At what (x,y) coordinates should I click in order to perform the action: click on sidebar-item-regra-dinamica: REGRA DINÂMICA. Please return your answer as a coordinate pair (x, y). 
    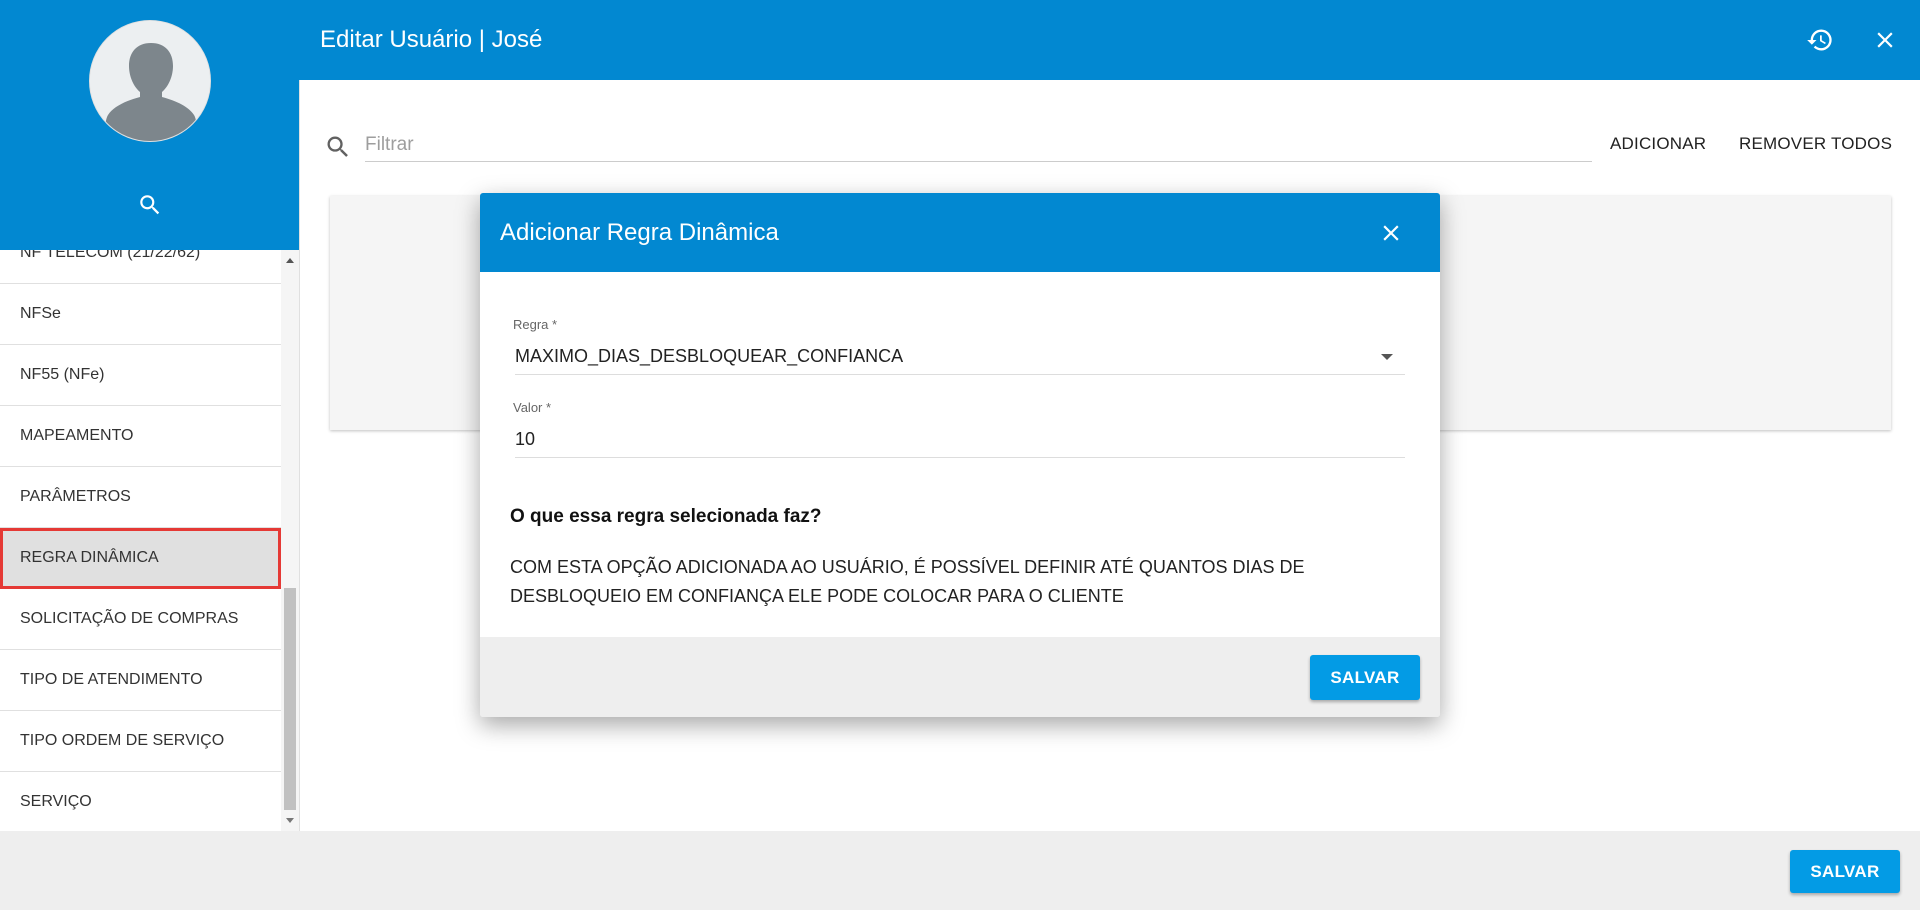
    Looking at the image, I should click on (140, 558).